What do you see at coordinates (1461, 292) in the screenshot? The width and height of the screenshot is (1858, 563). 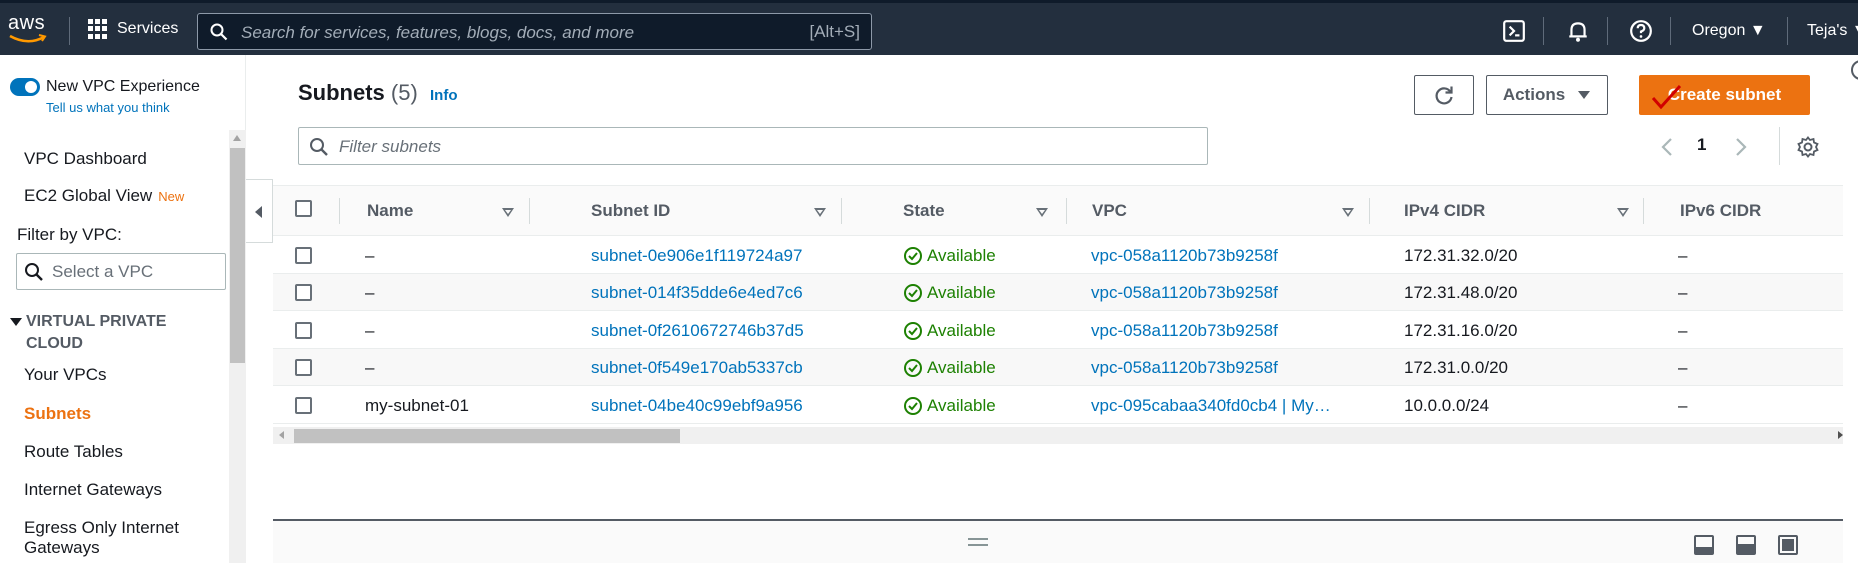 I see `cell-ipv4-cidr: 172.31.48.0/20` at bounding box center [1461, 292].